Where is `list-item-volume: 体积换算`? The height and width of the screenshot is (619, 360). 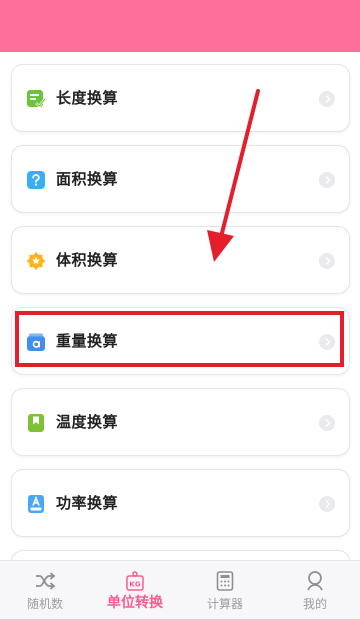 list-item-volume: 体积换算 is located at coordinates (180, 260).